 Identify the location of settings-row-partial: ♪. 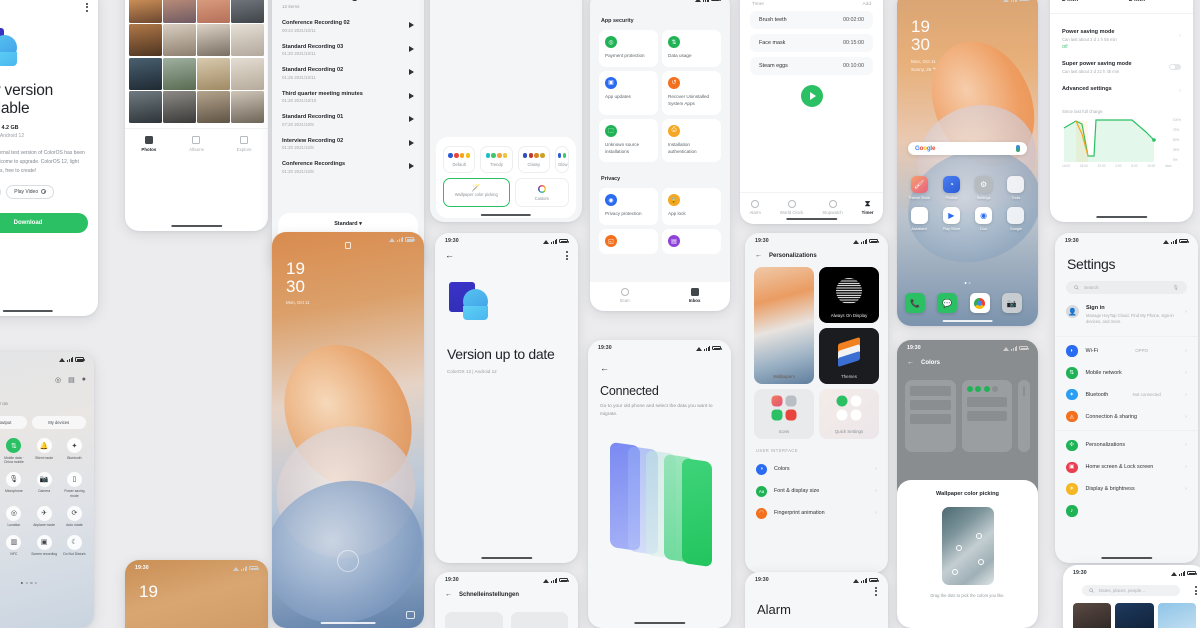
(1126, 511).